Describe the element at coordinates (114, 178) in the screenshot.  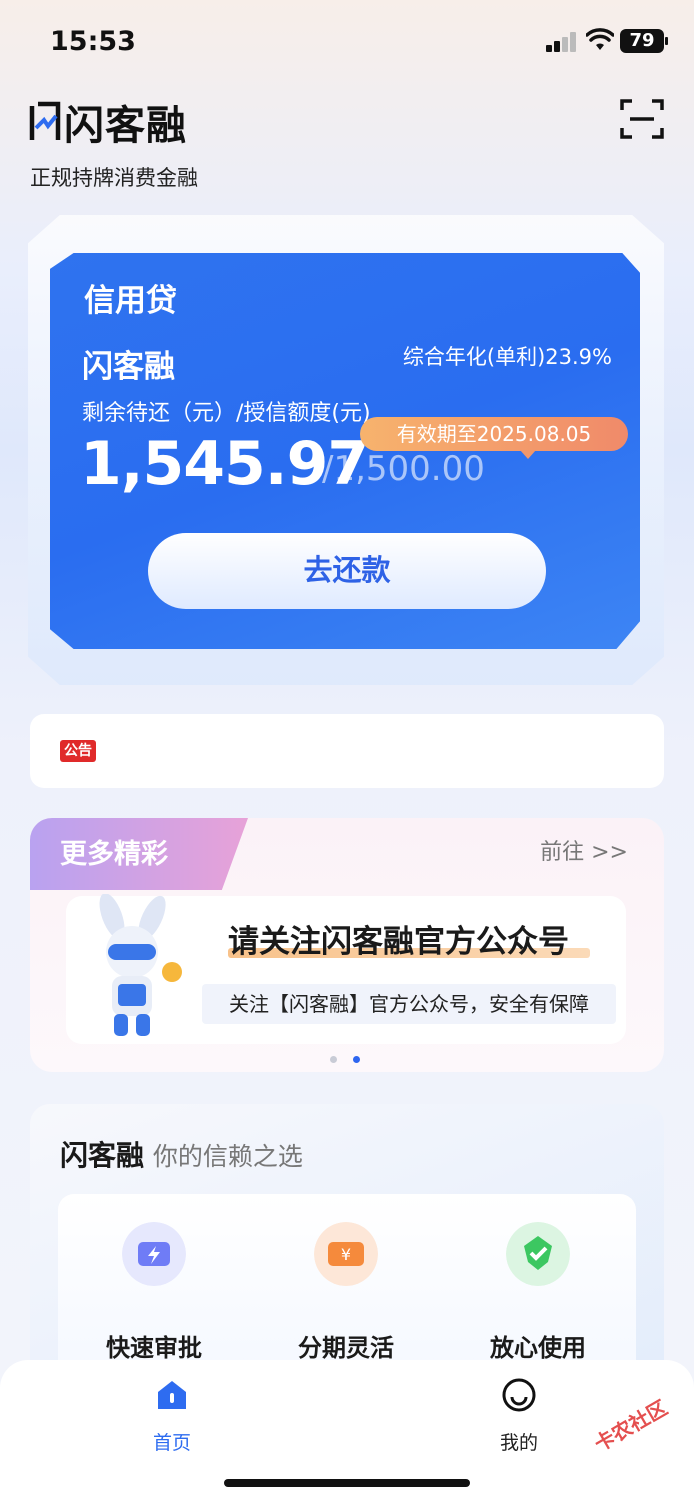
I see `tagline: 正规持牌消费金融` at that location.